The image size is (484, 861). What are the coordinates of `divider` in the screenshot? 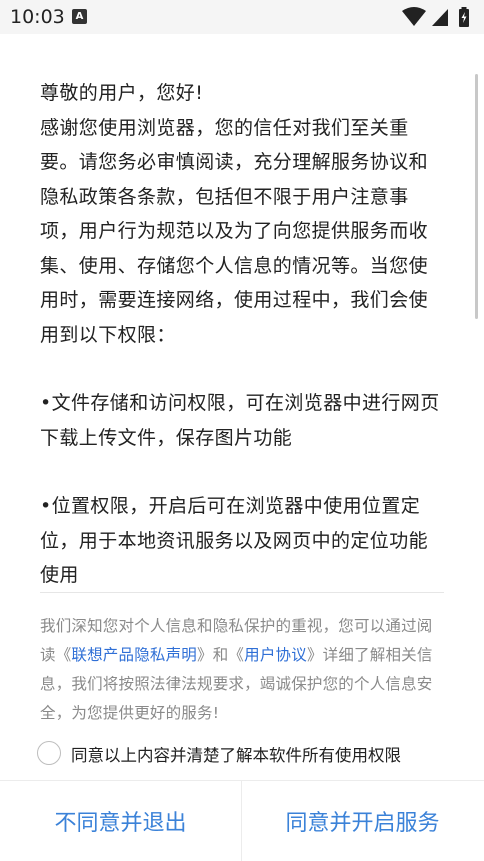 It's located at (242, 592).